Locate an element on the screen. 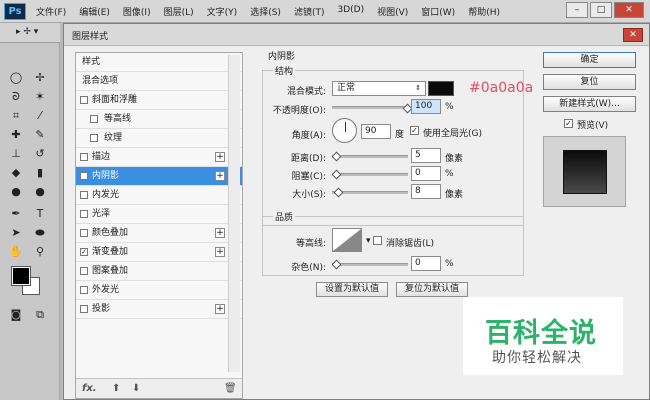  style-list-item: 样式 is located at coordinates (159, 62).